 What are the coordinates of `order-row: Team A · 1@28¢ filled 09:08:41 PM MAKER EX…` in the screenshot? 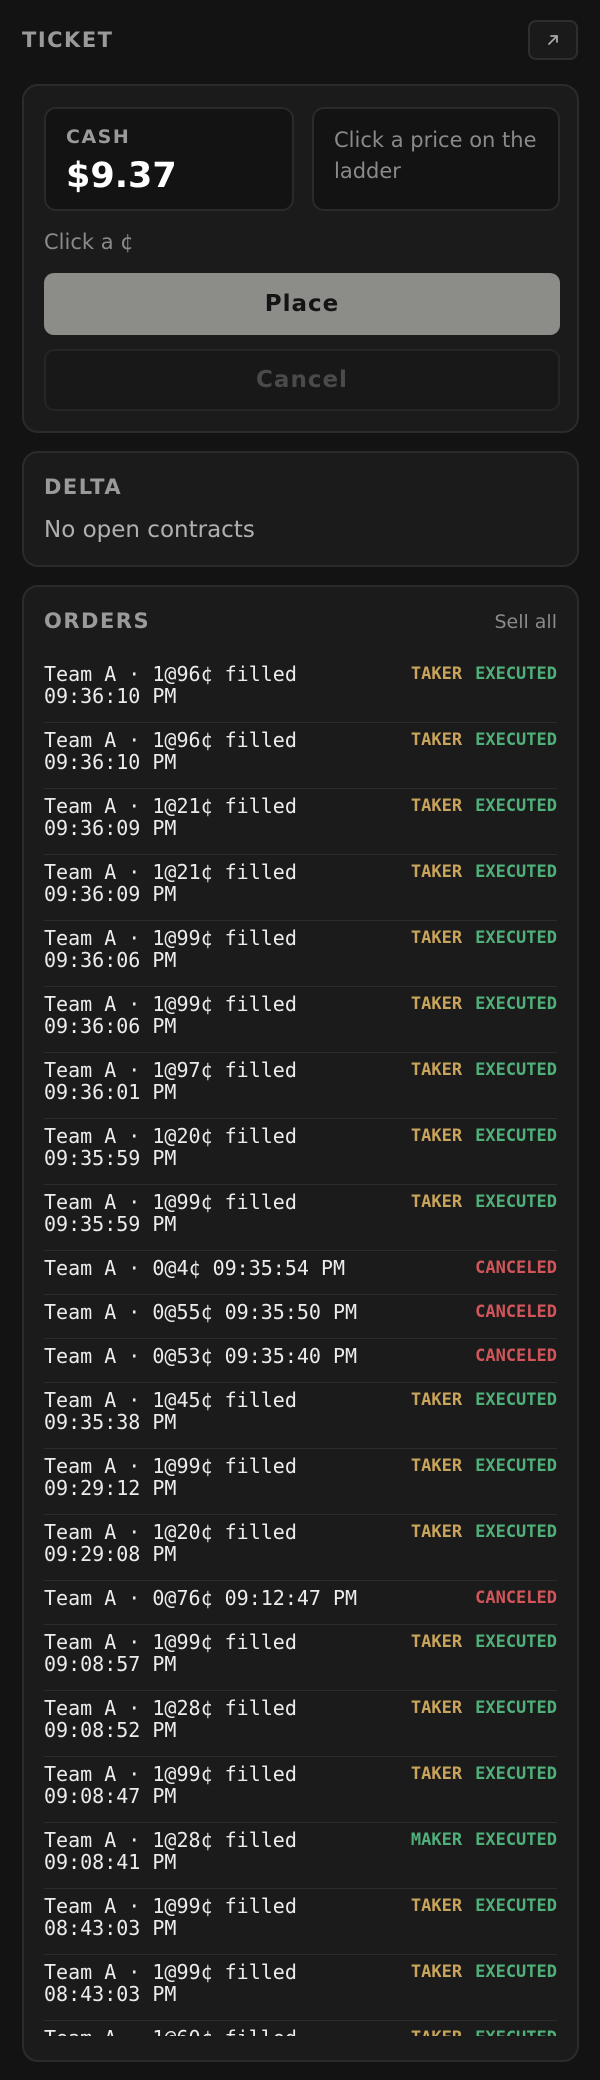 It's located at (300, 1856).